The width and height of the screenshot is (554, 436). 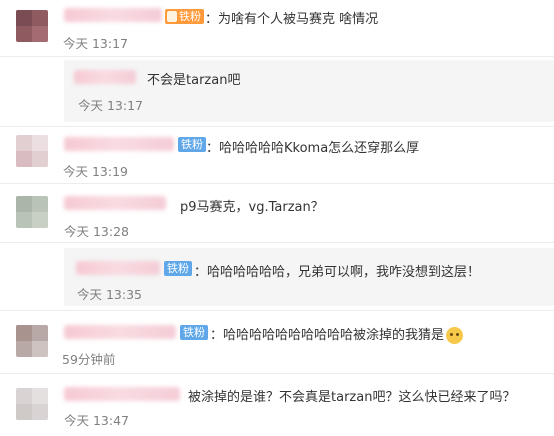 What do you see at coordinates (89, 359) in the screenshot?
I see `comment-time: 59分钟前` at bounding box center [89, 359].